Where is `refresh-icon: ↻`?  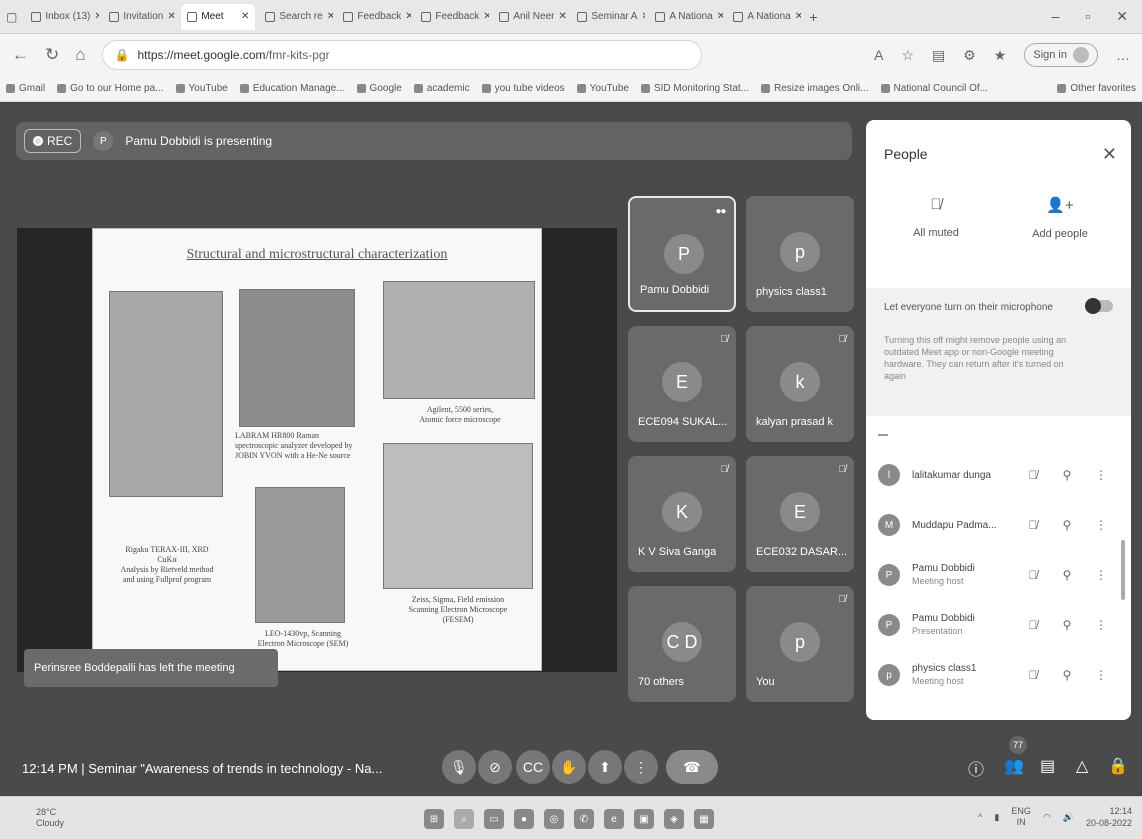 refresh-icon: ↻ is located at coordinates (52, 55).